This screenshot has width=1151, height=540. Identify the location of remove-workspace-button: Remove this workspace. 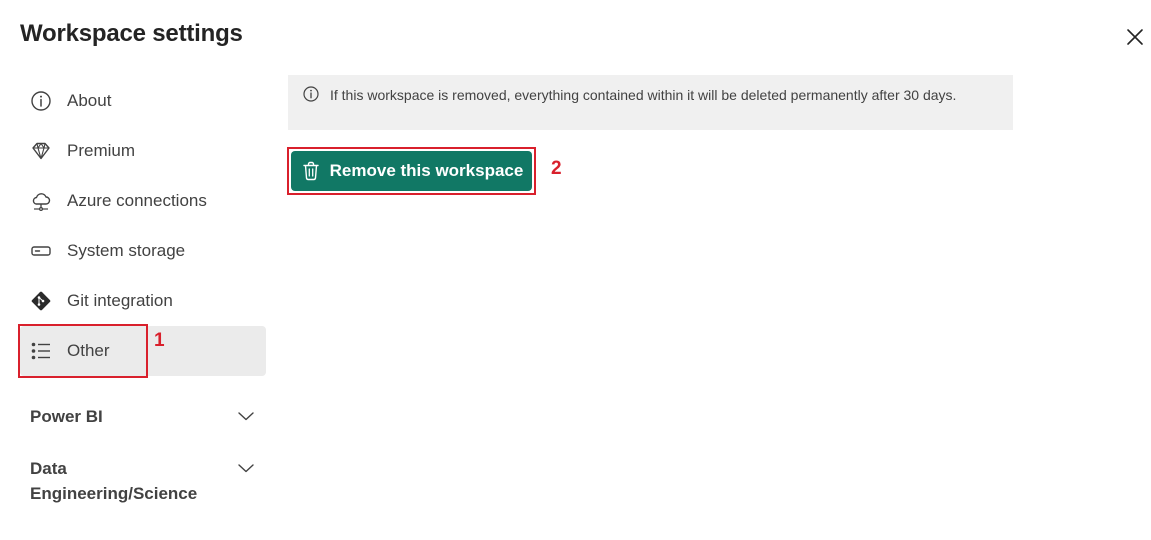
(411, 171).